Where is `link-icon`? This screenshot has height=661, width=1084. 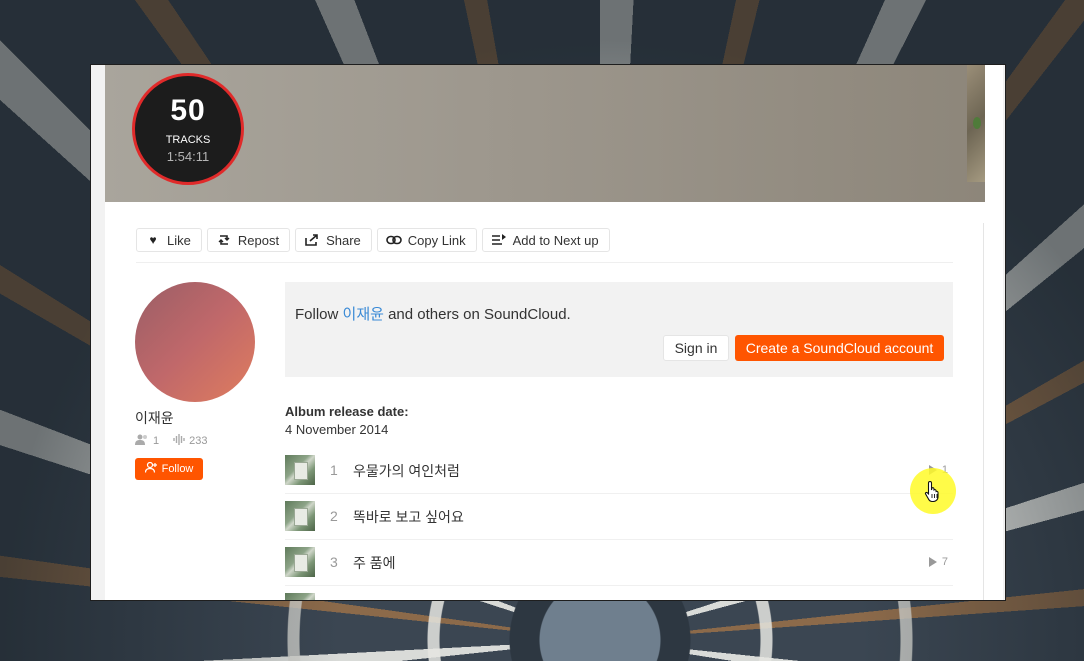 link-icon is located at coordinates (393, 240).